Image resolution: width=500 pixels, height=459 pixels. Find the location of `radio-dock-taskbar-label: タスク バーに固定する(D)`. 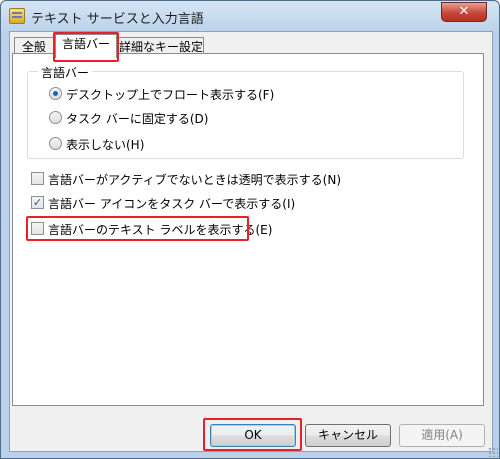

radio-dock-taskbar-label: タスク バーに固定する(D) is located at coordinates (137, 118).